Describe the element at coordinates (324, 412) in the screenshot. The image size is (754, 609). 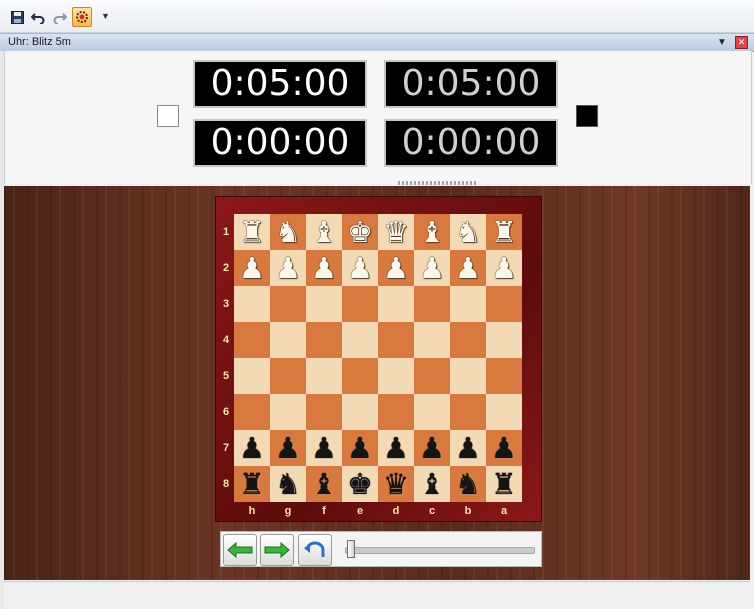
I see `square-f6` at that location.